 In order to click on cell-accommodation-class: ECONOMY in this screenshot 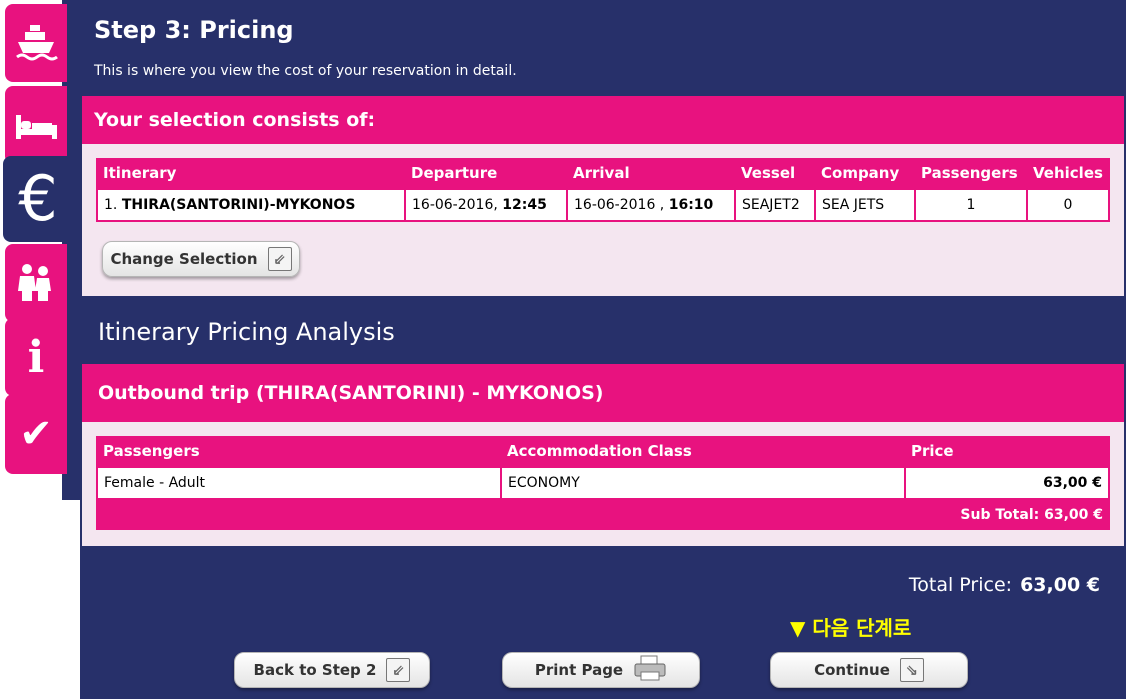, I will do `click(703, 483)`.